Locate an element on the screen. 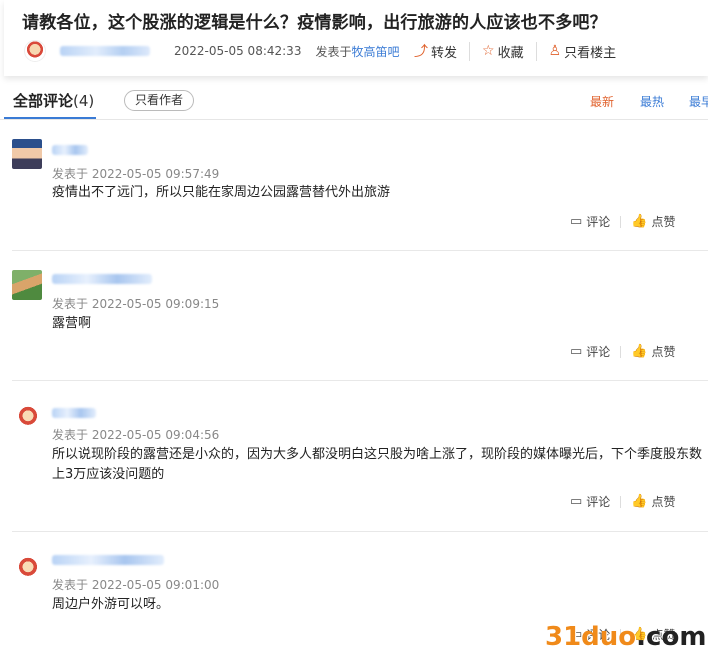  comment-text: 疫情出不了远门，所以只能在家周边公园露营替代外出旅游 is located at coordinates (221, 192).